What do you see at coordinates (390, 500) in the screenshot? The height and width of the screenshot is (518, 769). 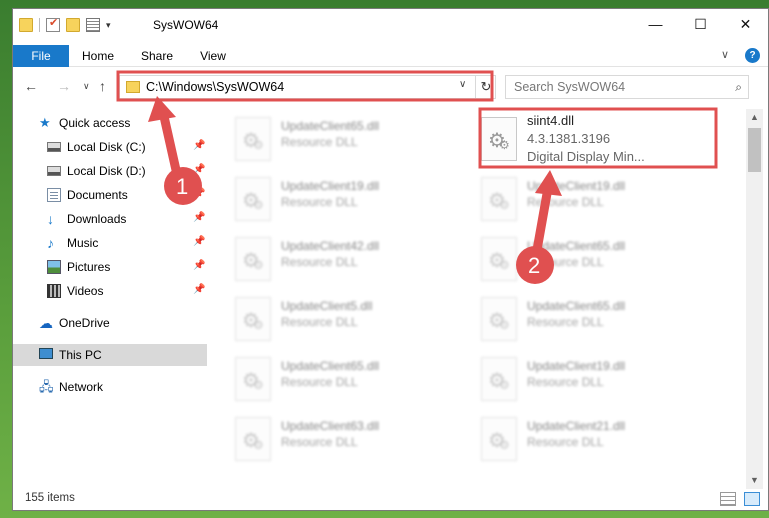 I see `status-bar: 155 items` at bounding box center [390, 500].